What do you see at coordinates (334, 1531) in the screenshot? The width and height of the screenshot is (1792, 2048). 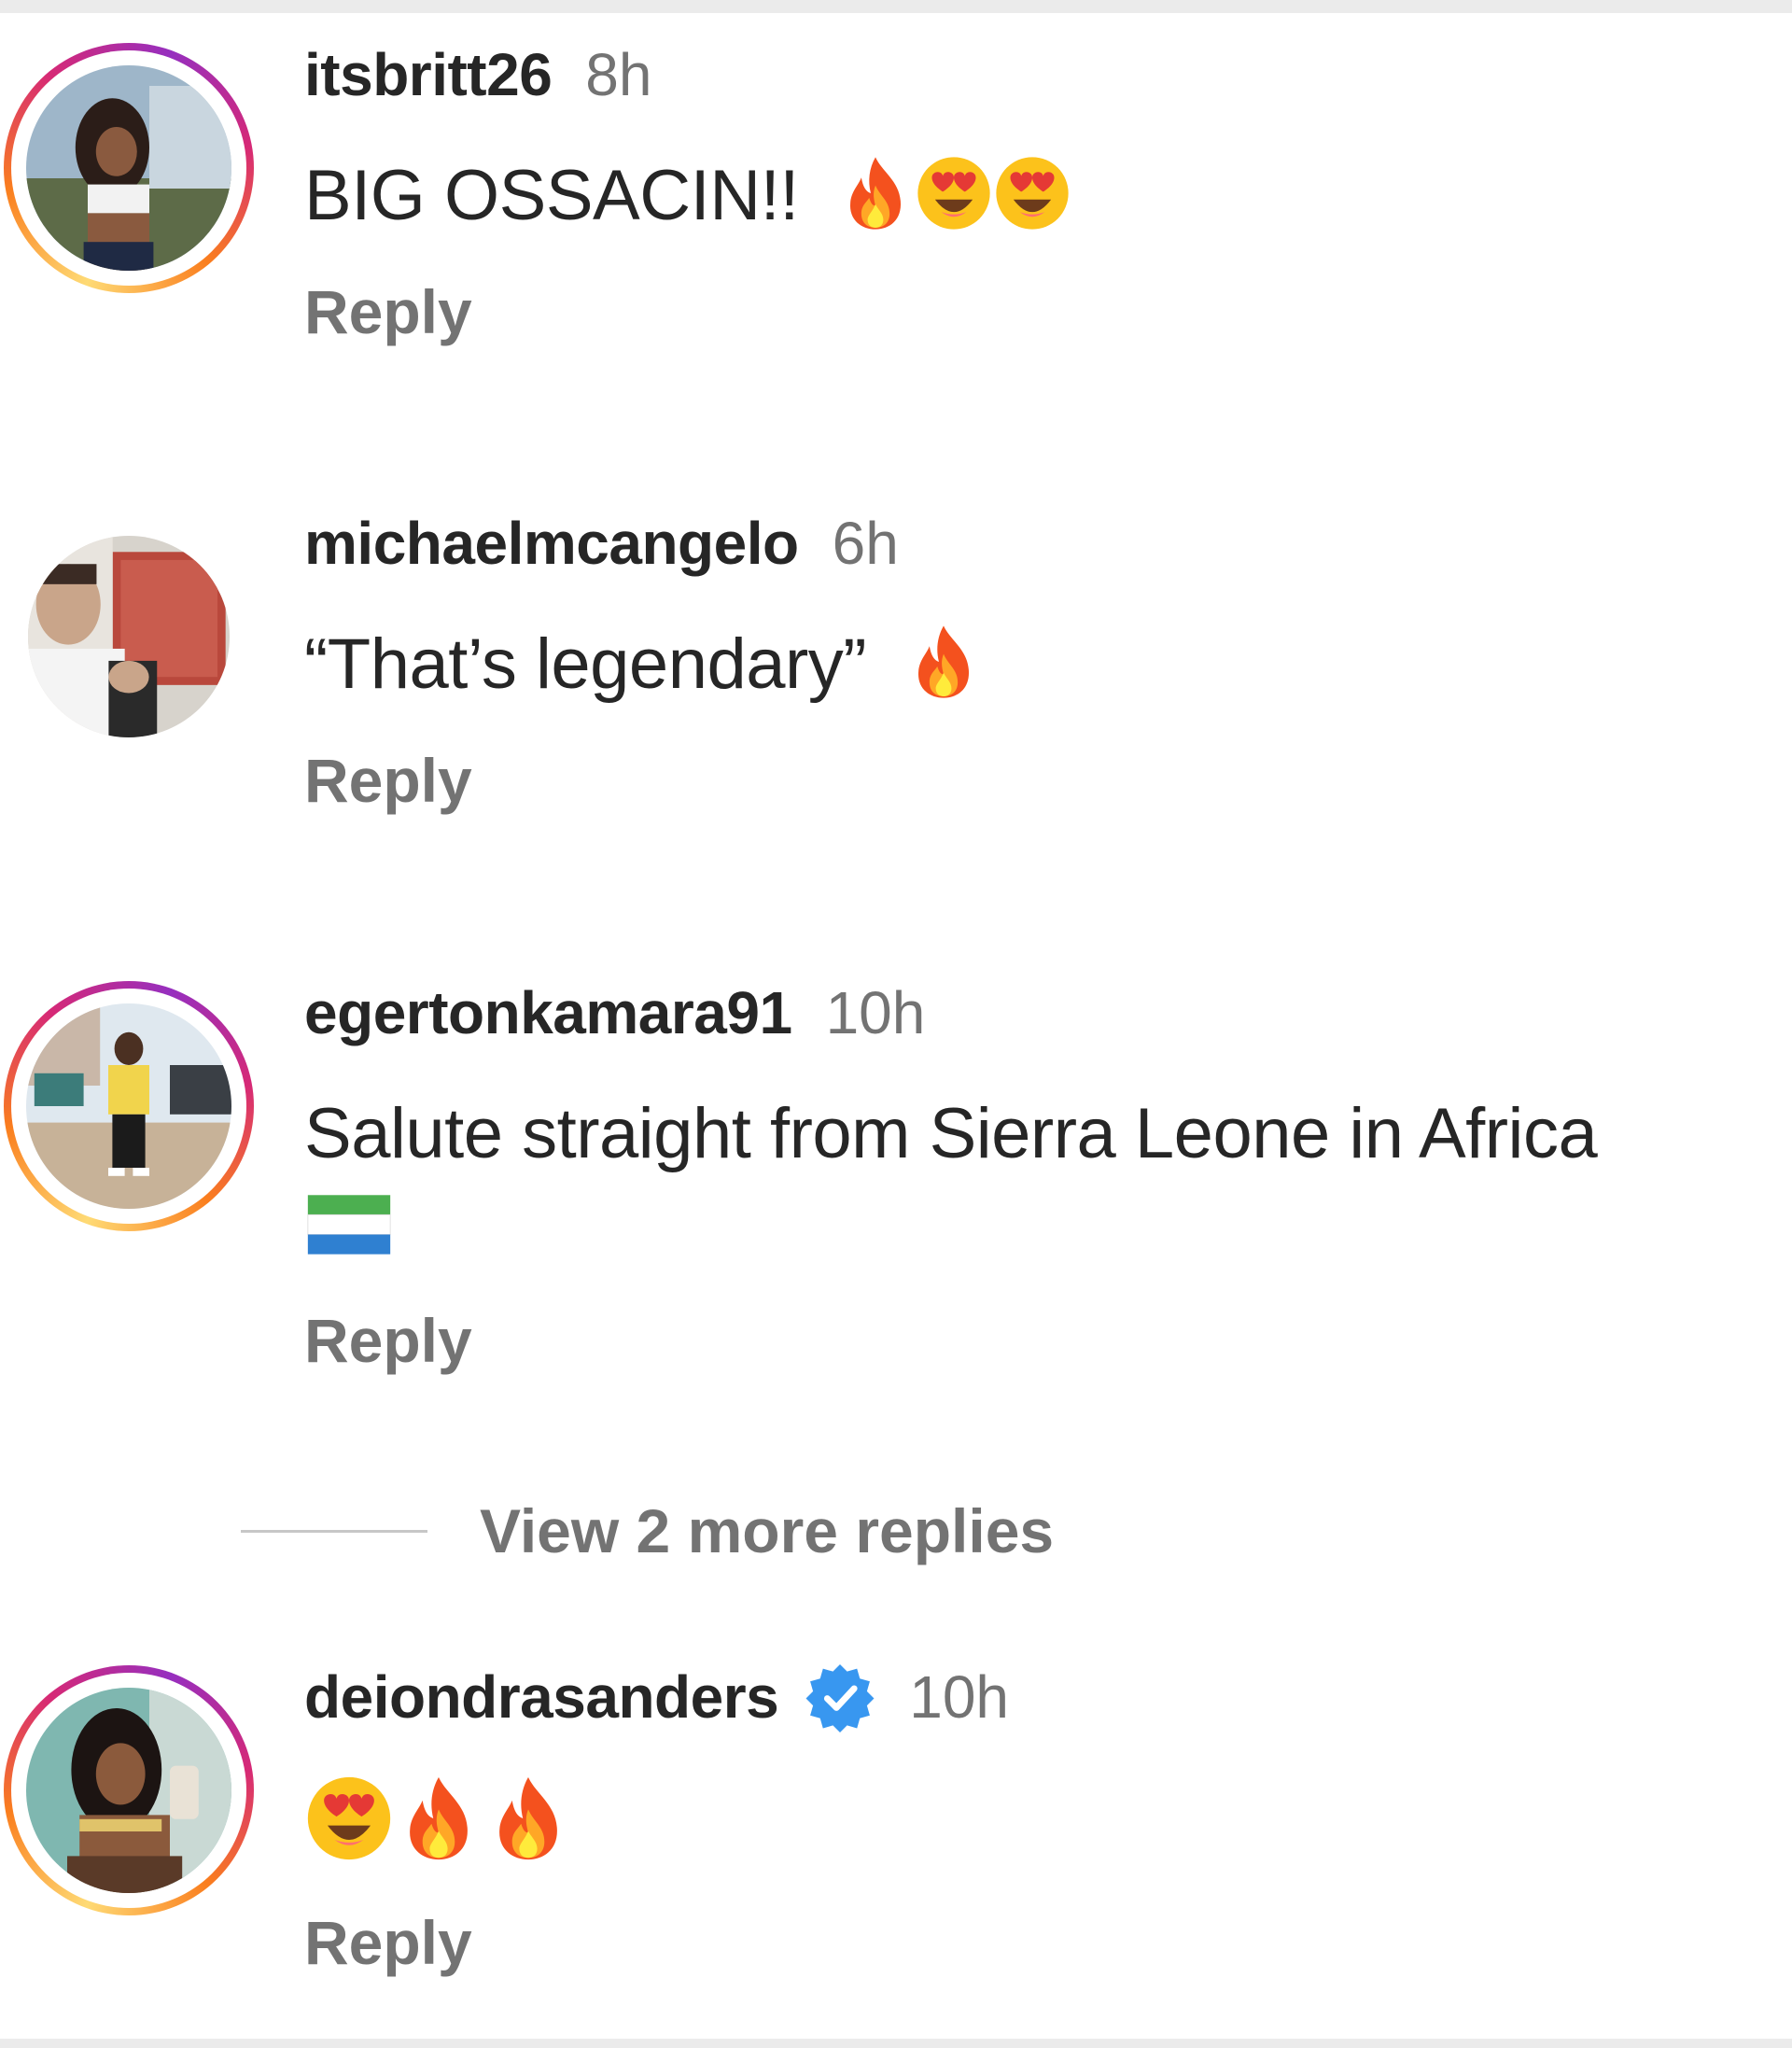 I see `divider-line` at bounding box center [334, 1531].